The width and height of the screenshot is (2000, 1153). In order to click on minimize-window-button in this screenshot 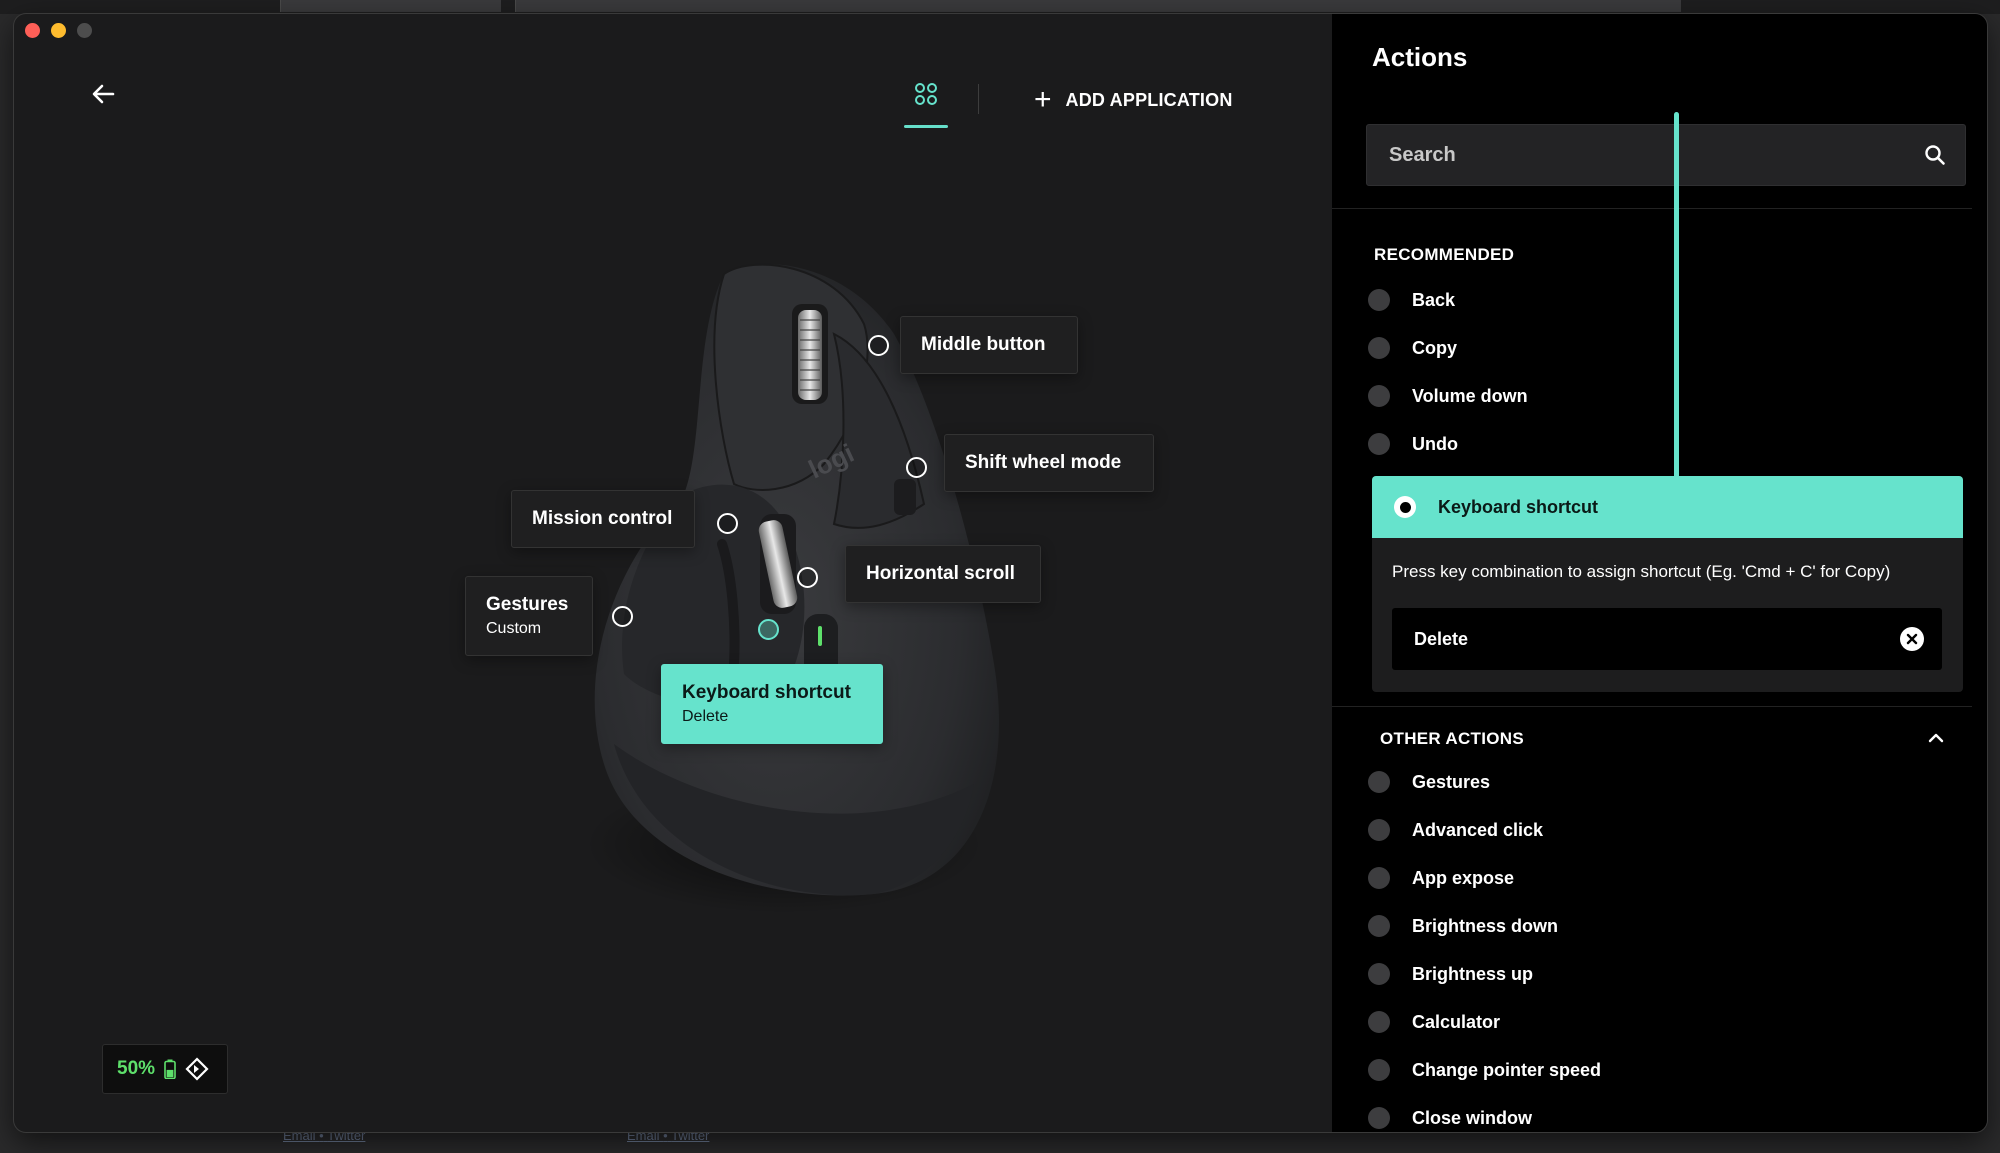, I will do `click(58, 30)`.